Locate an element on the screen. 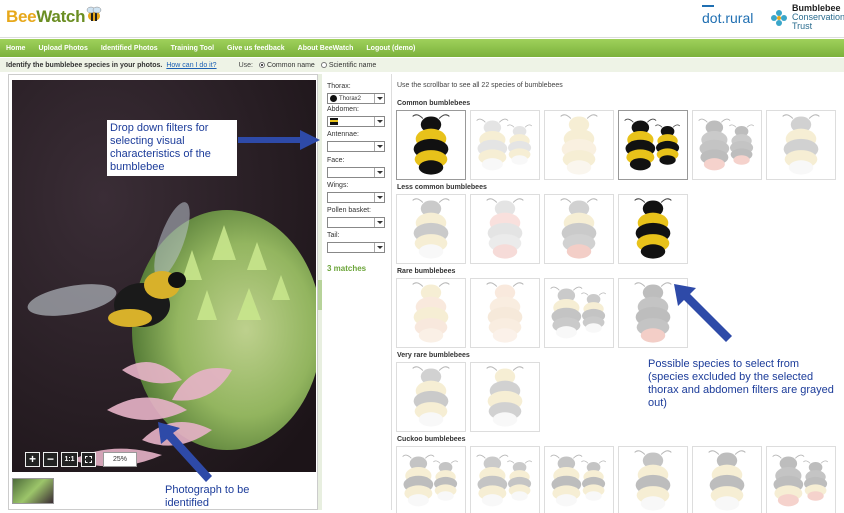  logo-bee-text: Bee is located at coordinates (21, 16).